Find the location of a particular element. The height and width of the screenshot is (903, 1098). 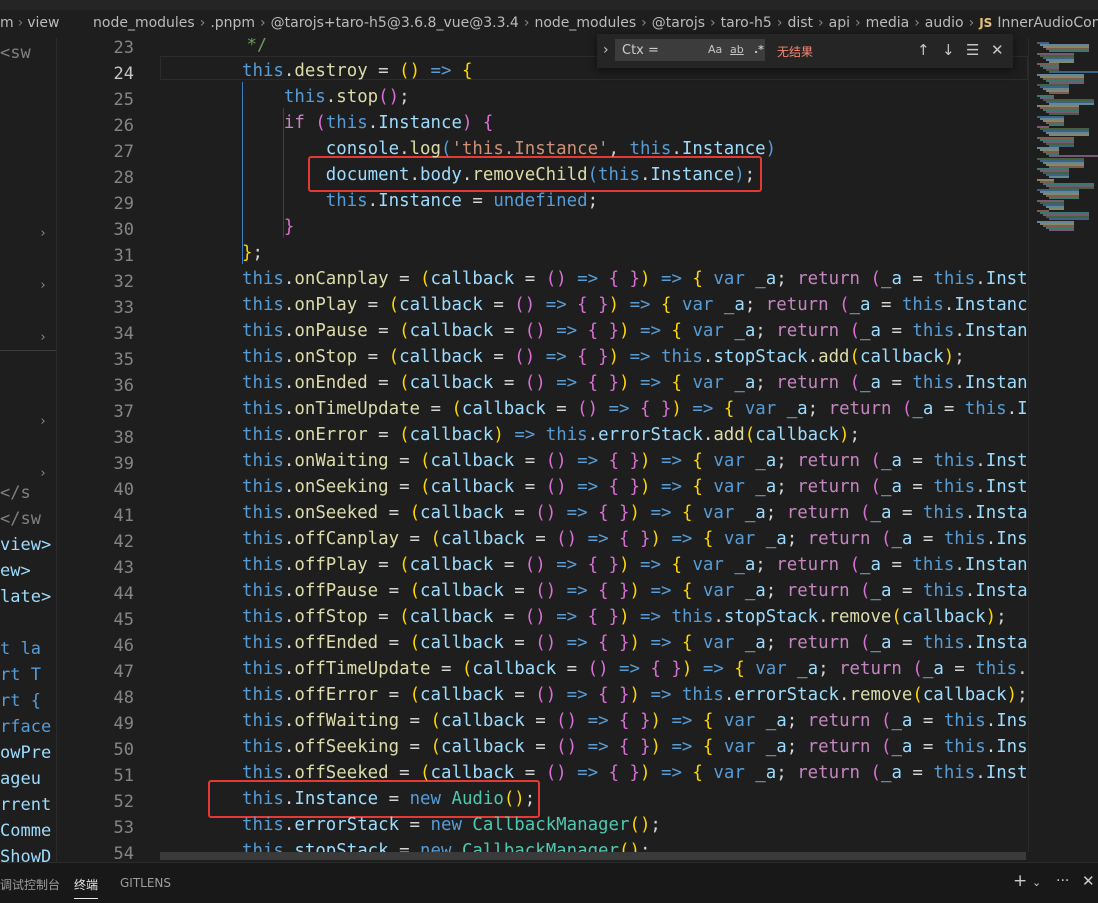

code-token: errorStack is located at coordinates (786, 695).